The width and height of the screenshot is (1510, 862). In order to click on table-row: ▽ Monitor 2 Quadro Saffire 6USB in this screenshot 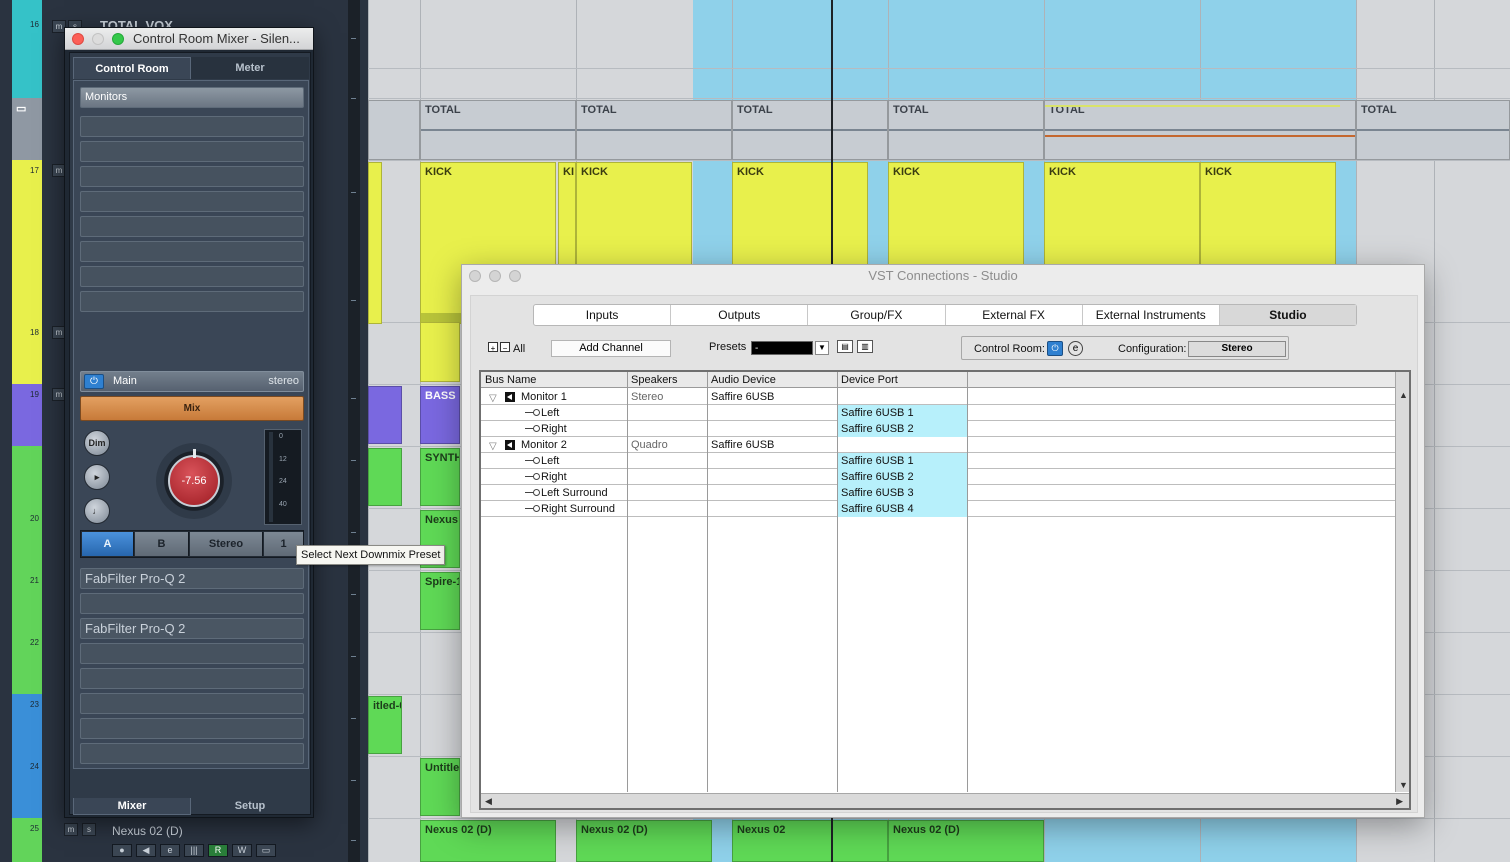, I will do `click(938, 445)`.